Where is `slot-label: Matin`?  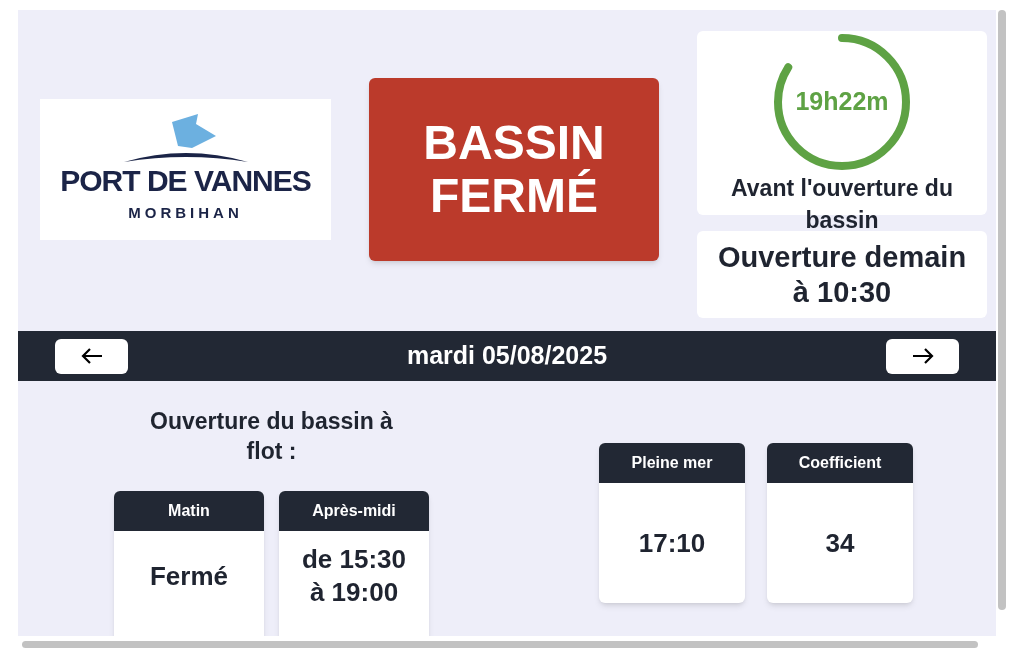 slot-label: Matin is located at coordinates (189, 510).